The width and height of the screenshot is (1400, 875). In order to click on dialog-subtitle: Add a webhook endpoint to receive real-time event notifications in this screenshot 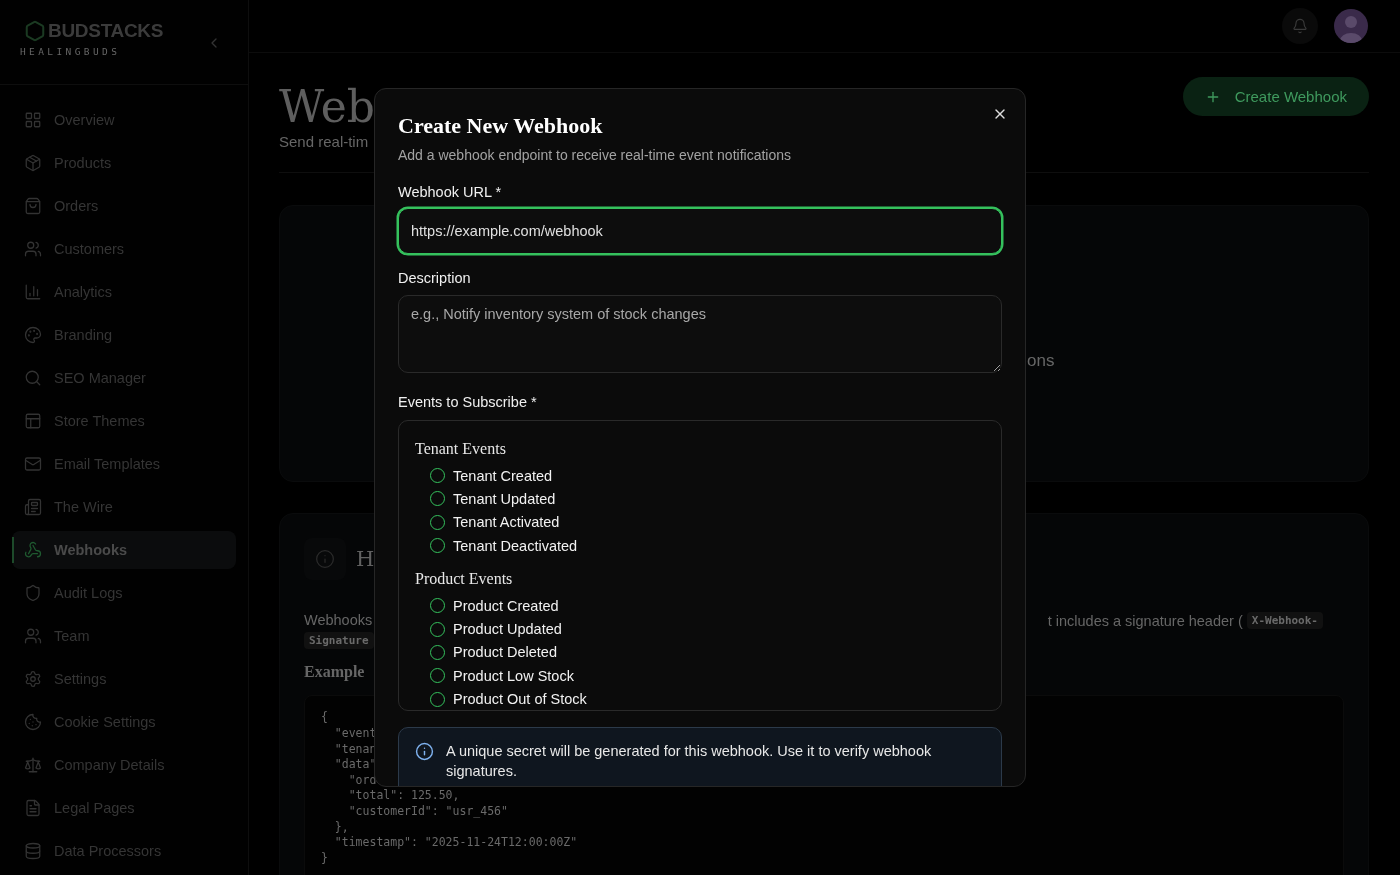, I will do `click(595, 155)`.